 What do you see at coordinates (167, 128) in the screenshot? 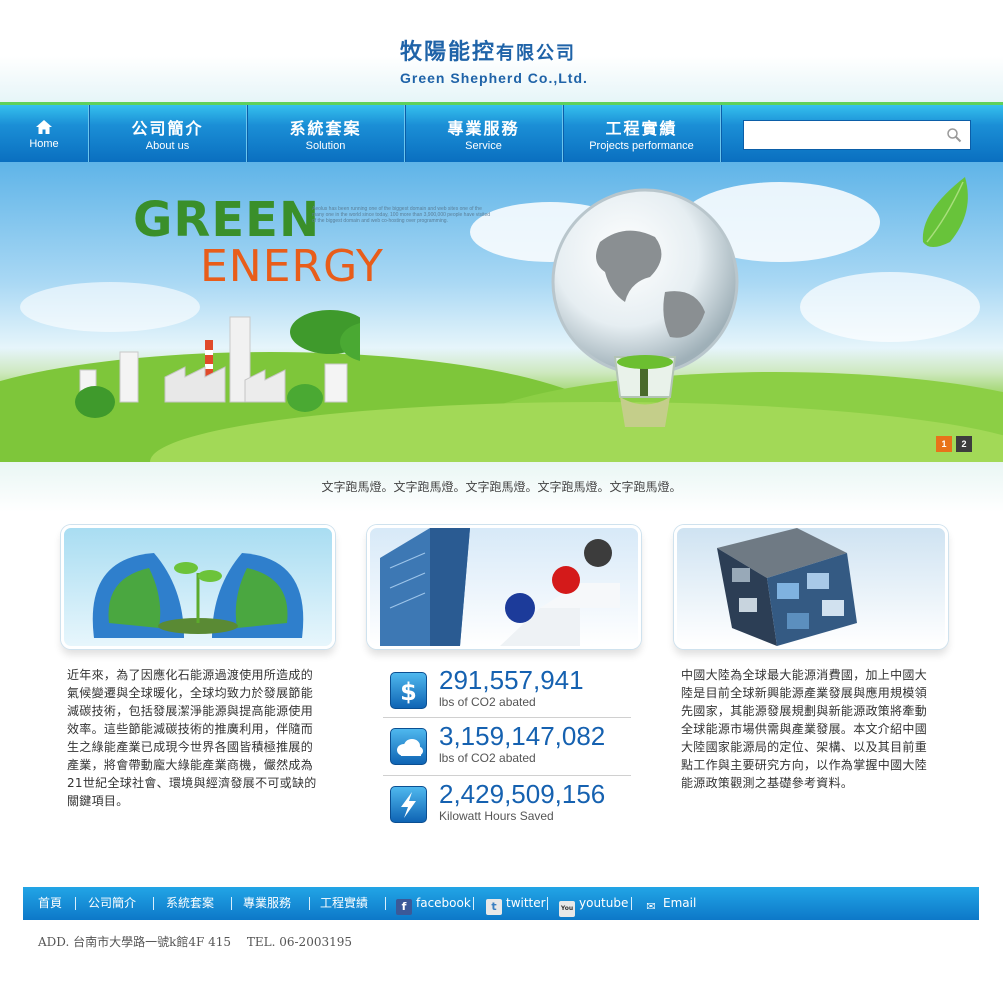
I see `nav-about-label-cn: 公司簡介` at bounding box center [167, 128].